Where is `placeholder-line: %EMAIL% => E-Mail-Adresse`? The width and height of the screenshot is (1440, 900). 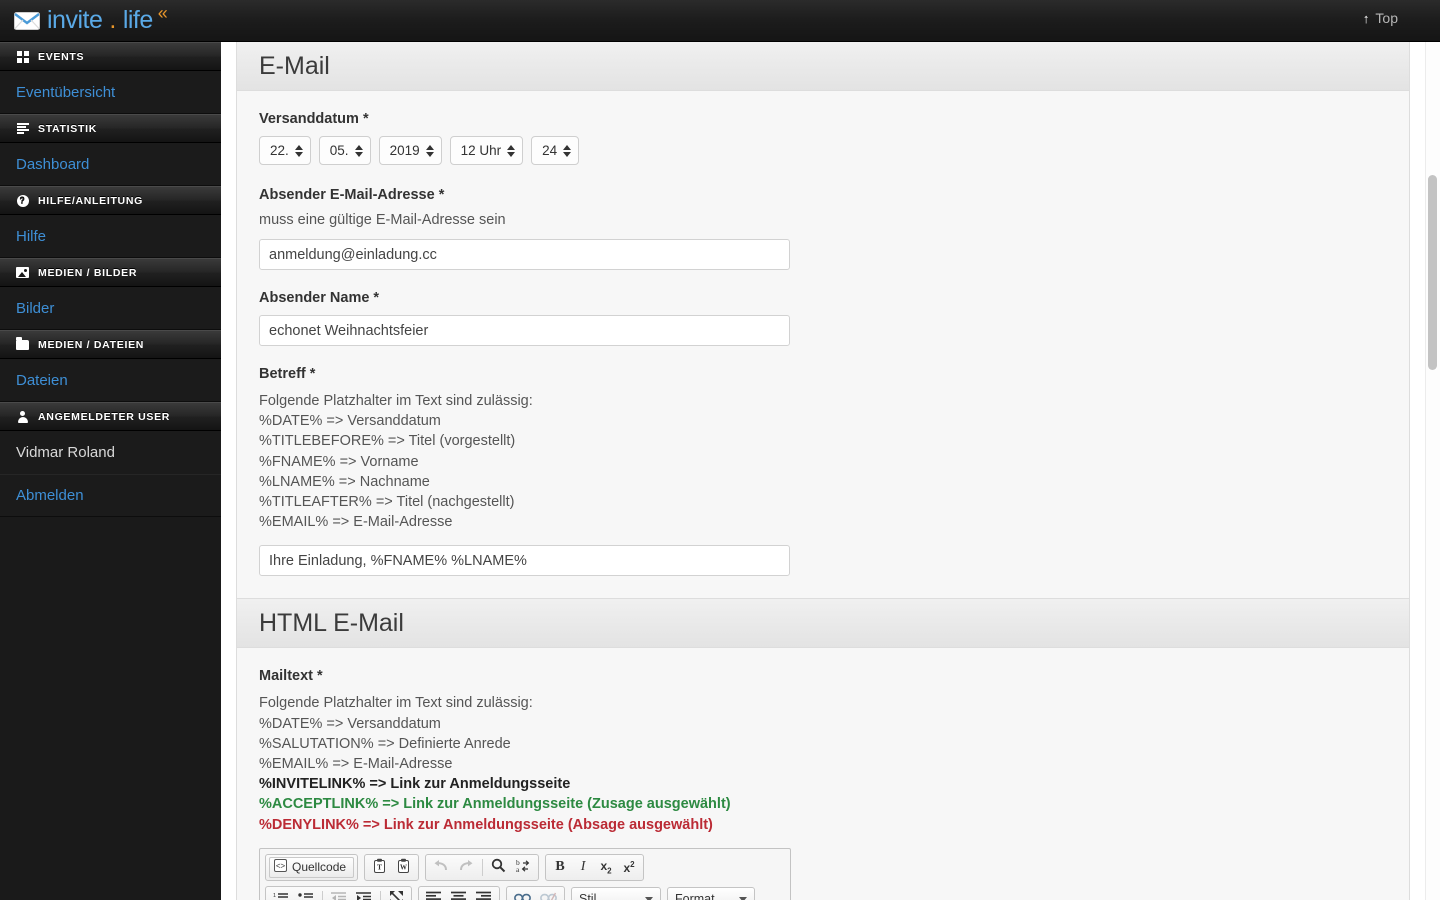 placeholder-line: %EMAIL% => E-Mail-Adresse is located at coordinates (356, 764).